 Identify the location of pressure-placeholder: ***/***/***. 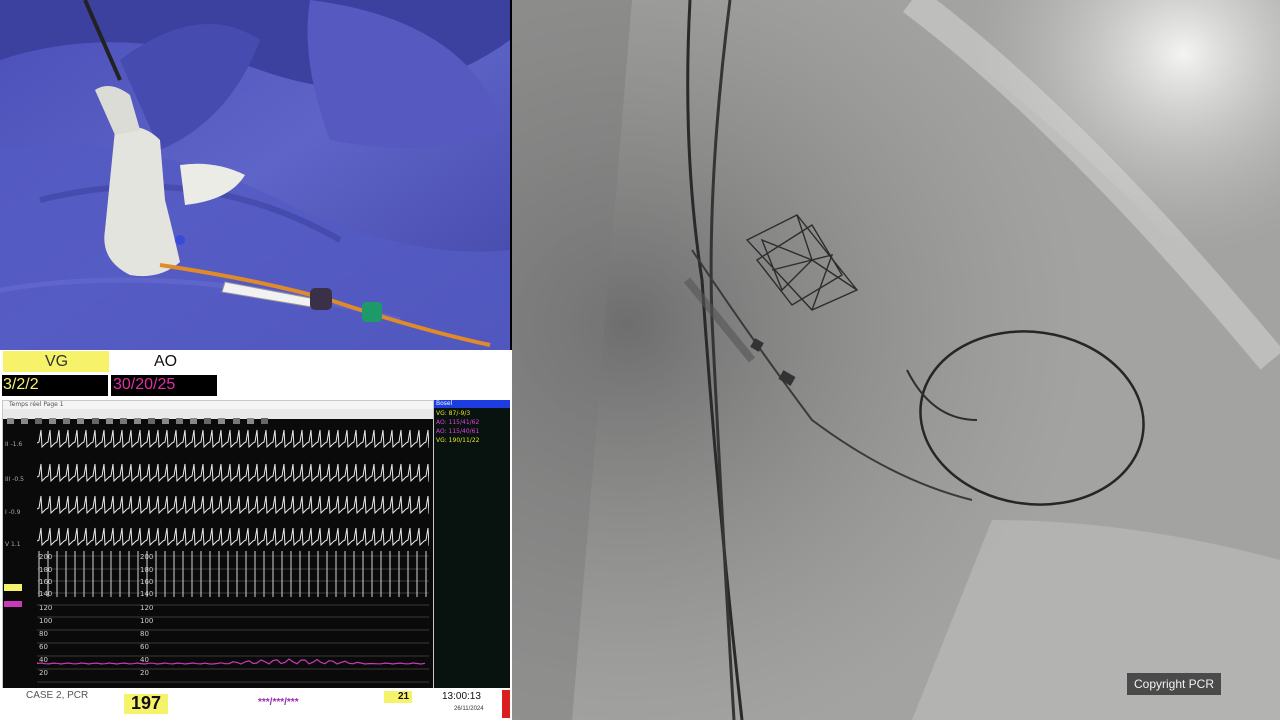
(278, 702).